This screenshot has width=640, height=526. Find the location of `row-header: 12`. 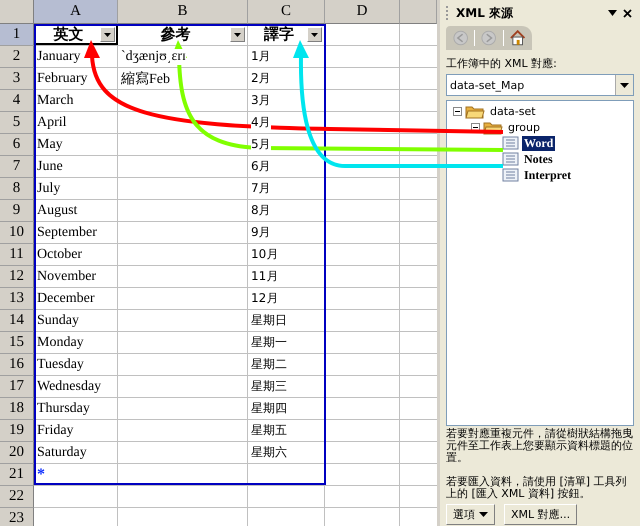

row-header: 12 is located at coordinates (17, 277).